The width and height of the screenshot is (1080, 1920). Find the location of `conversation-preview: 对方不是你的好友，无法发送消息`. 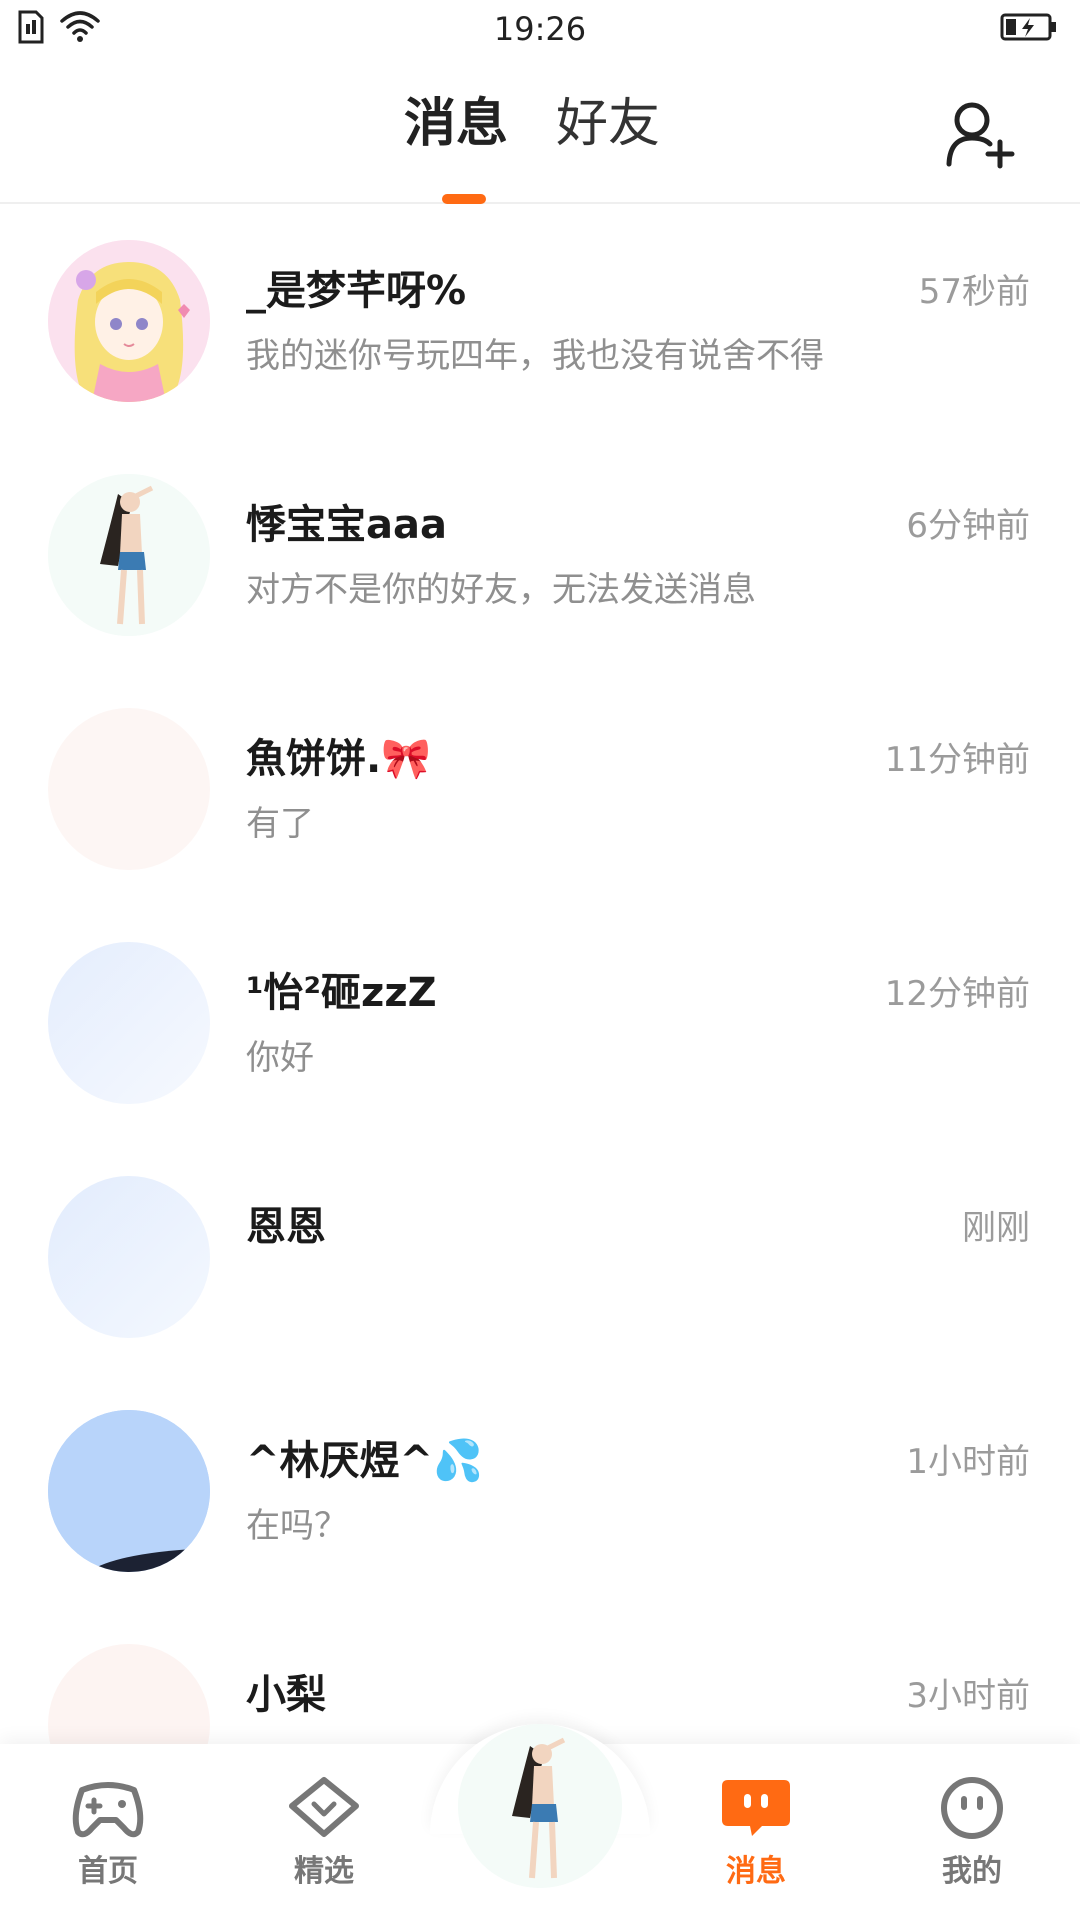

conversation-preview: 对方不是你的好友，无法发送消息 is located at coordinates (501, 590).